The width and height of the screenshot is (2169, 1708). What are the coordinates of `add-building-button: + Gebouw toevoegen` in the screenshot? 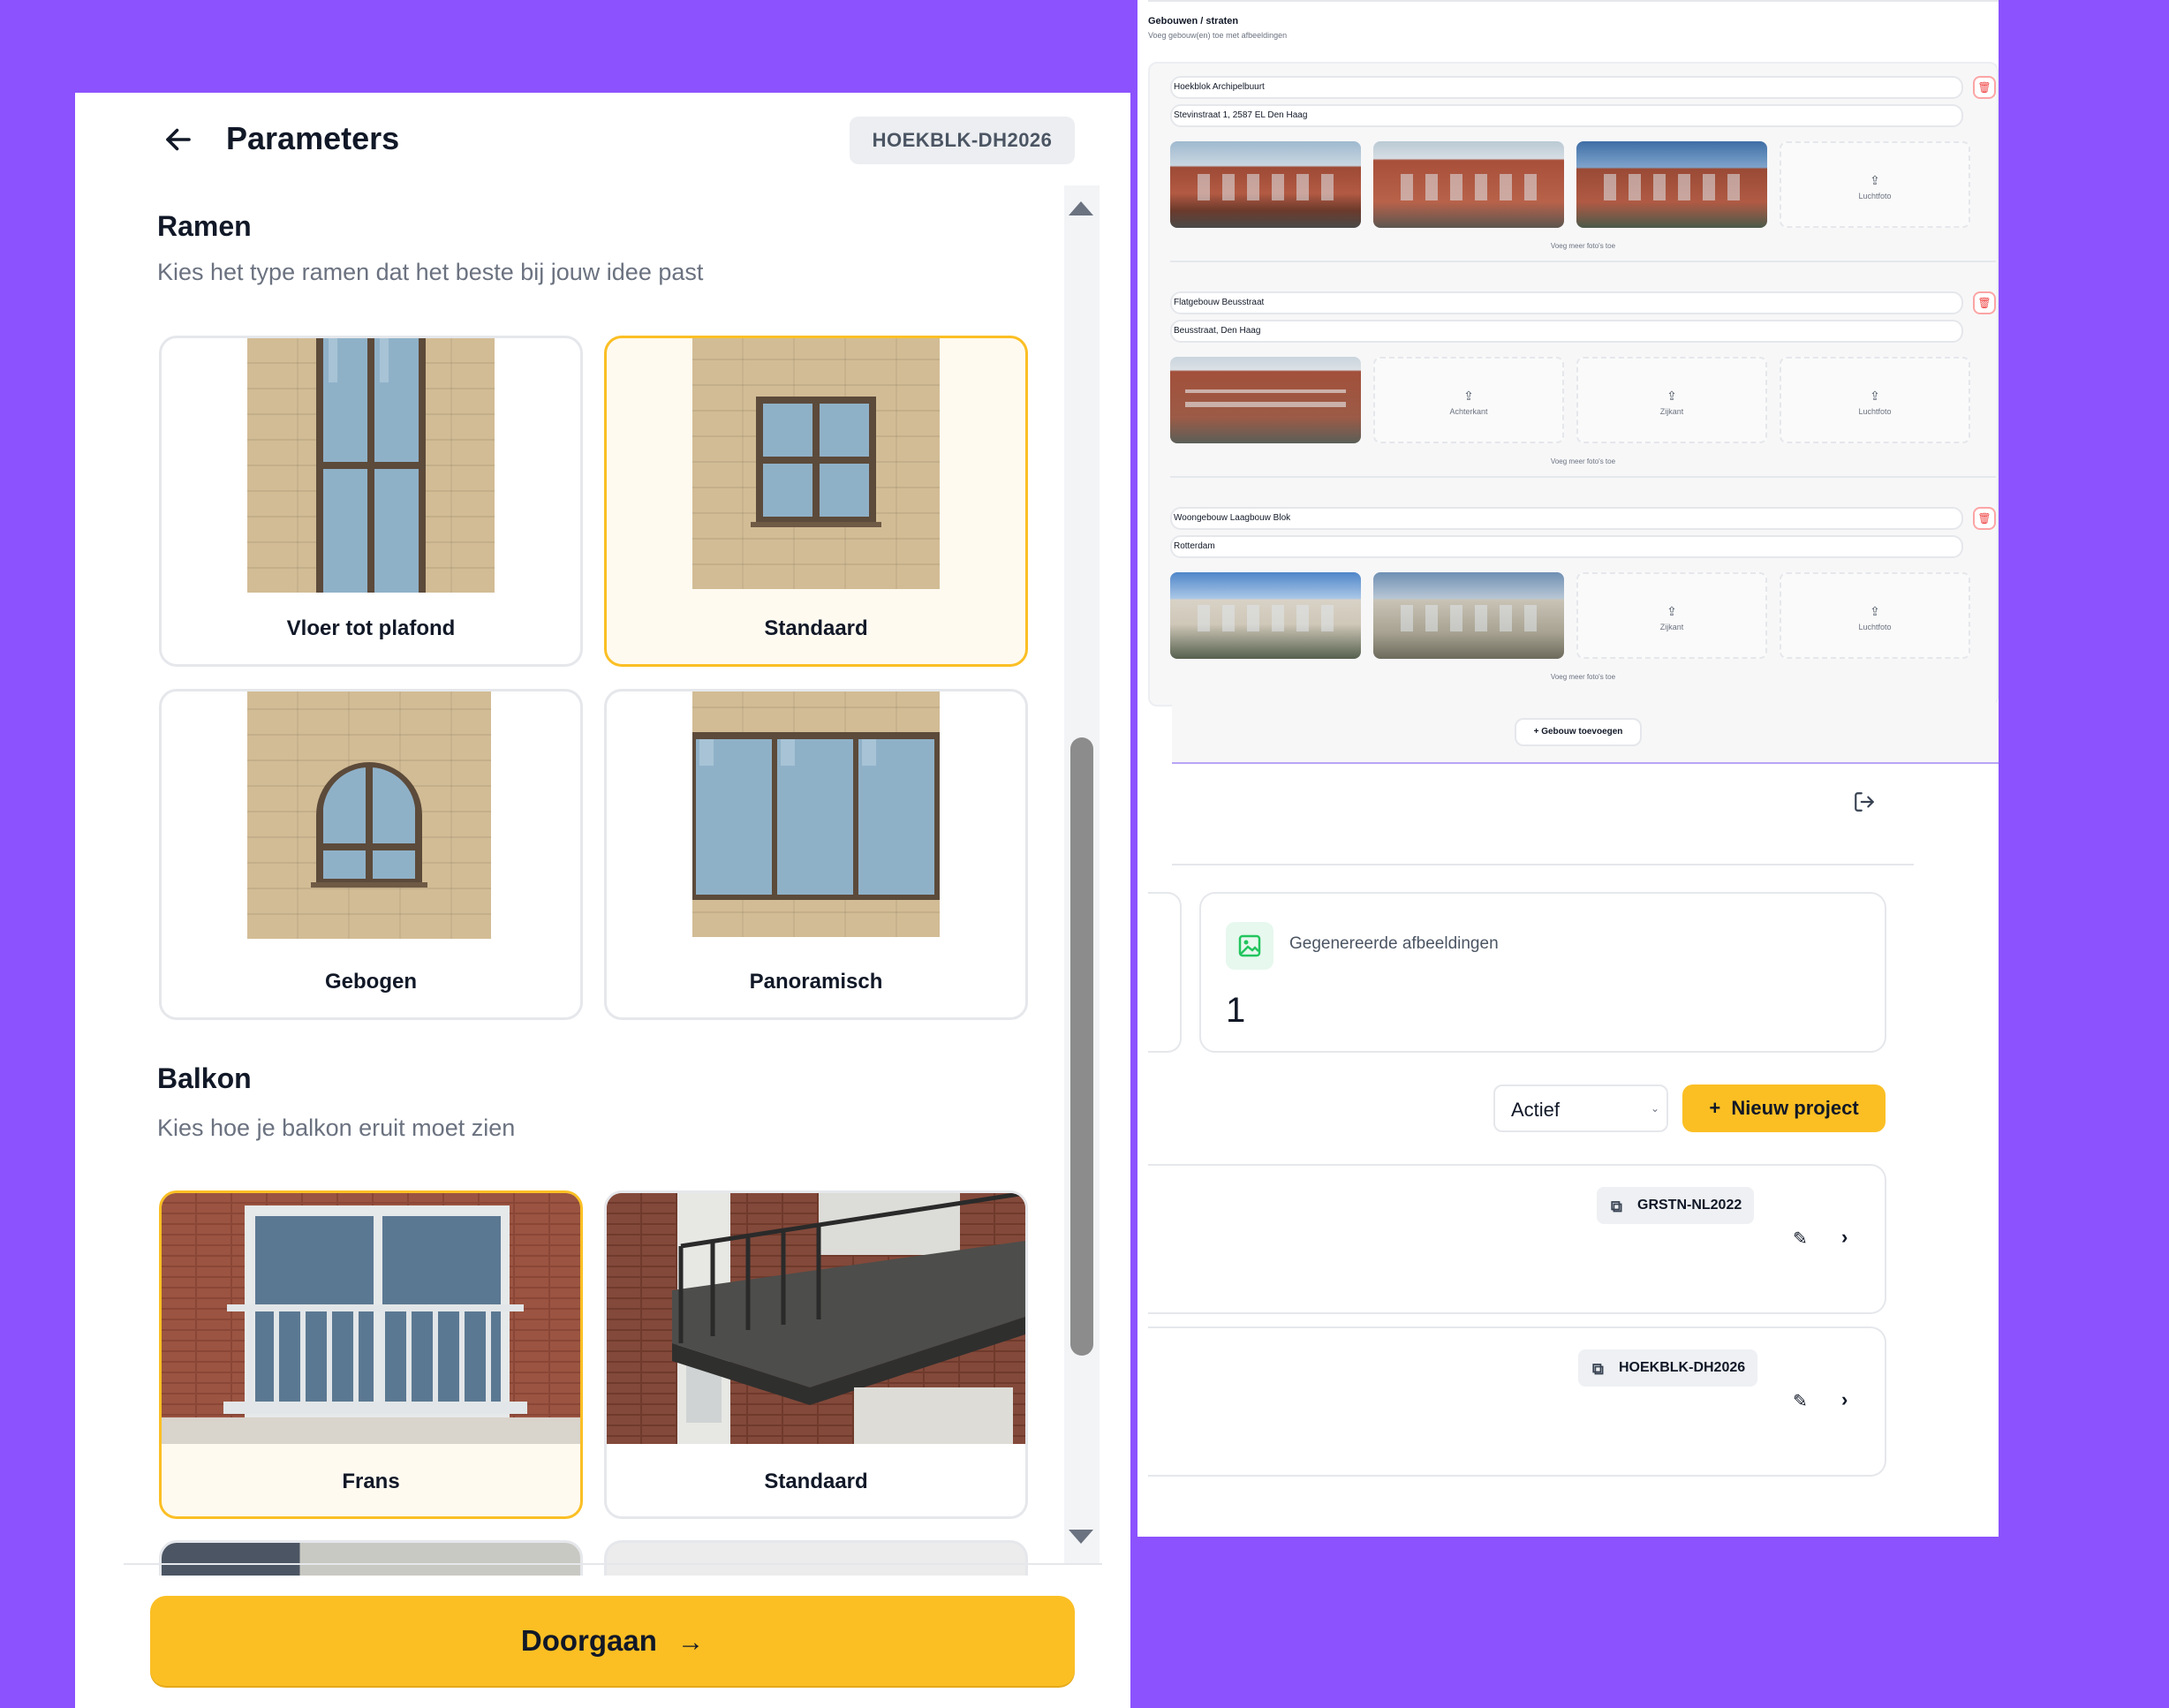 It's located at (1578, 732).